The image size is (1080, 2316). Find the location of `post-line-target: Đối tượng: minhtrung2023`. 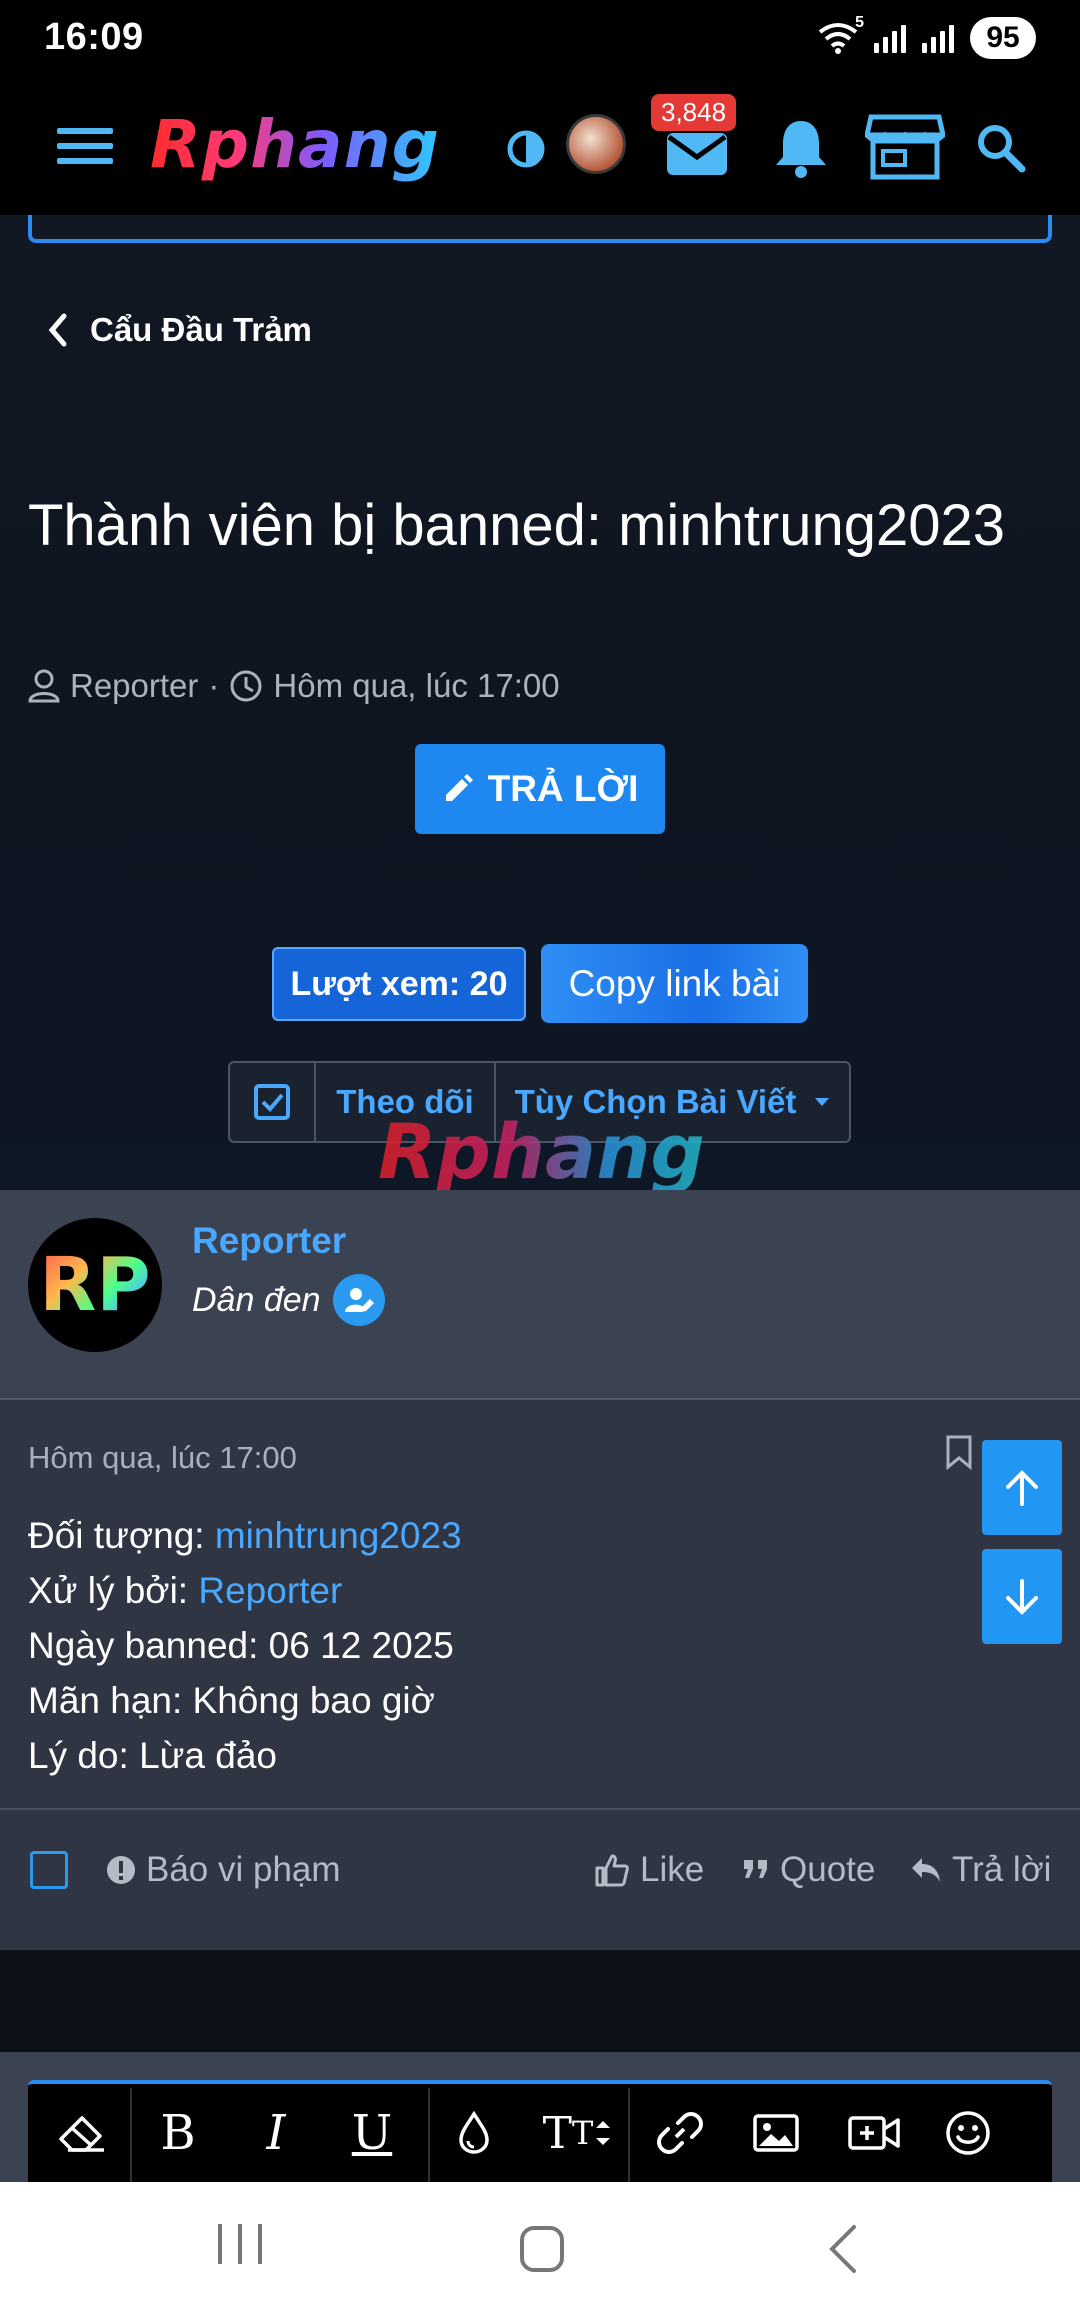

post-line-target: Đối tượng: minhtrung2023 is located at coordinates (245, 1535).